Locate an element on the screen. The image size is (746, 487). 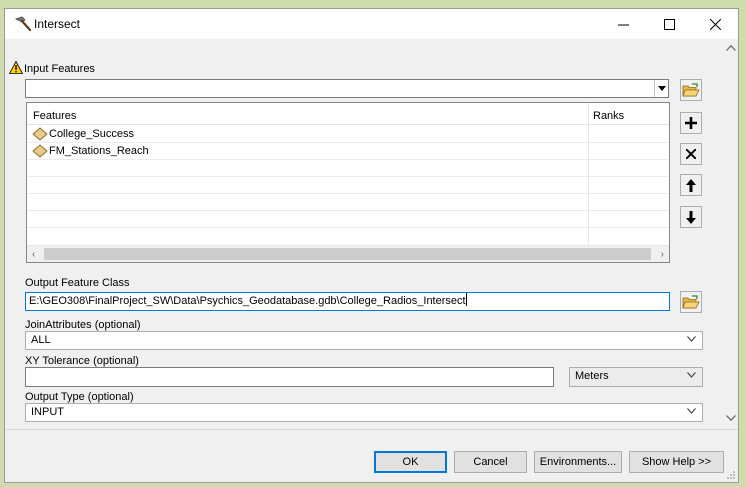
text-caret is located at coordinates (466, 299).